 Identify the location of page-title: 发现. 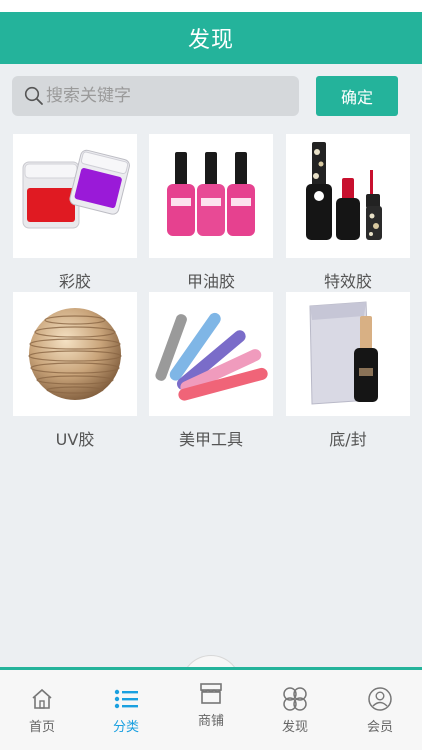
(210, 40).